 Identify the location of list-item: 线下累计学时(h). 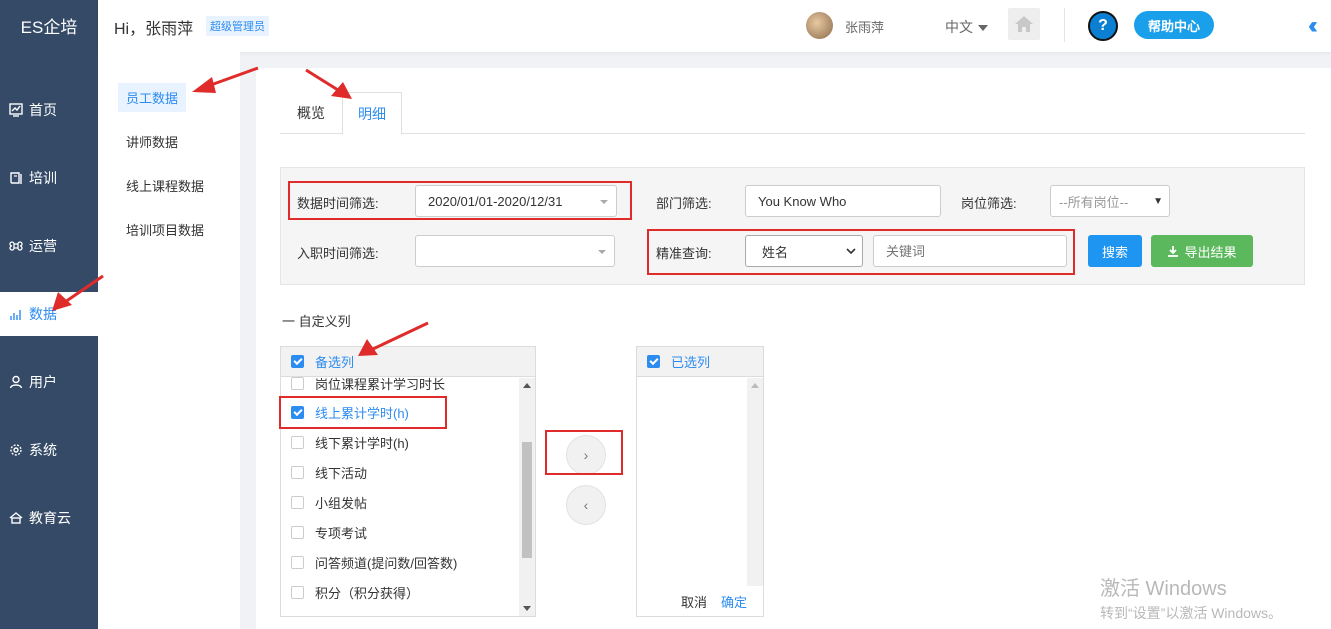
(350, 442).